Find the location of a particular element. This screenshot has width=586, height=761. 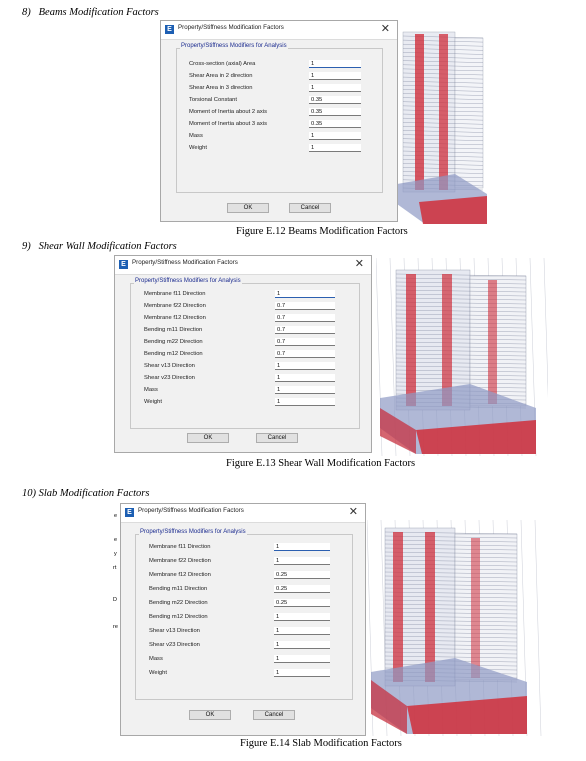

side-letter: re is located at coordinates (115, 627).